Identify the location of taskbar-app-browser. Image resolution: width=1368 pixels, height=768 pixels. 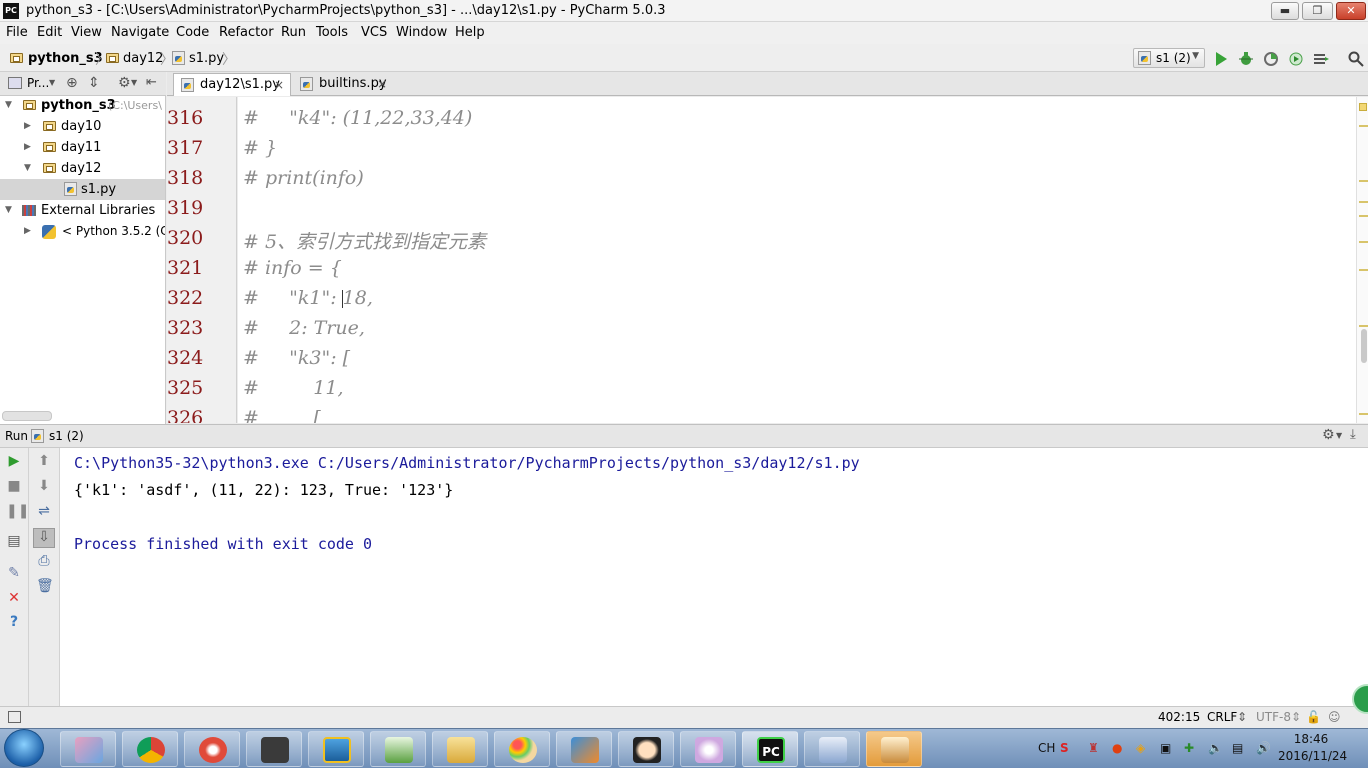
(212, 749).